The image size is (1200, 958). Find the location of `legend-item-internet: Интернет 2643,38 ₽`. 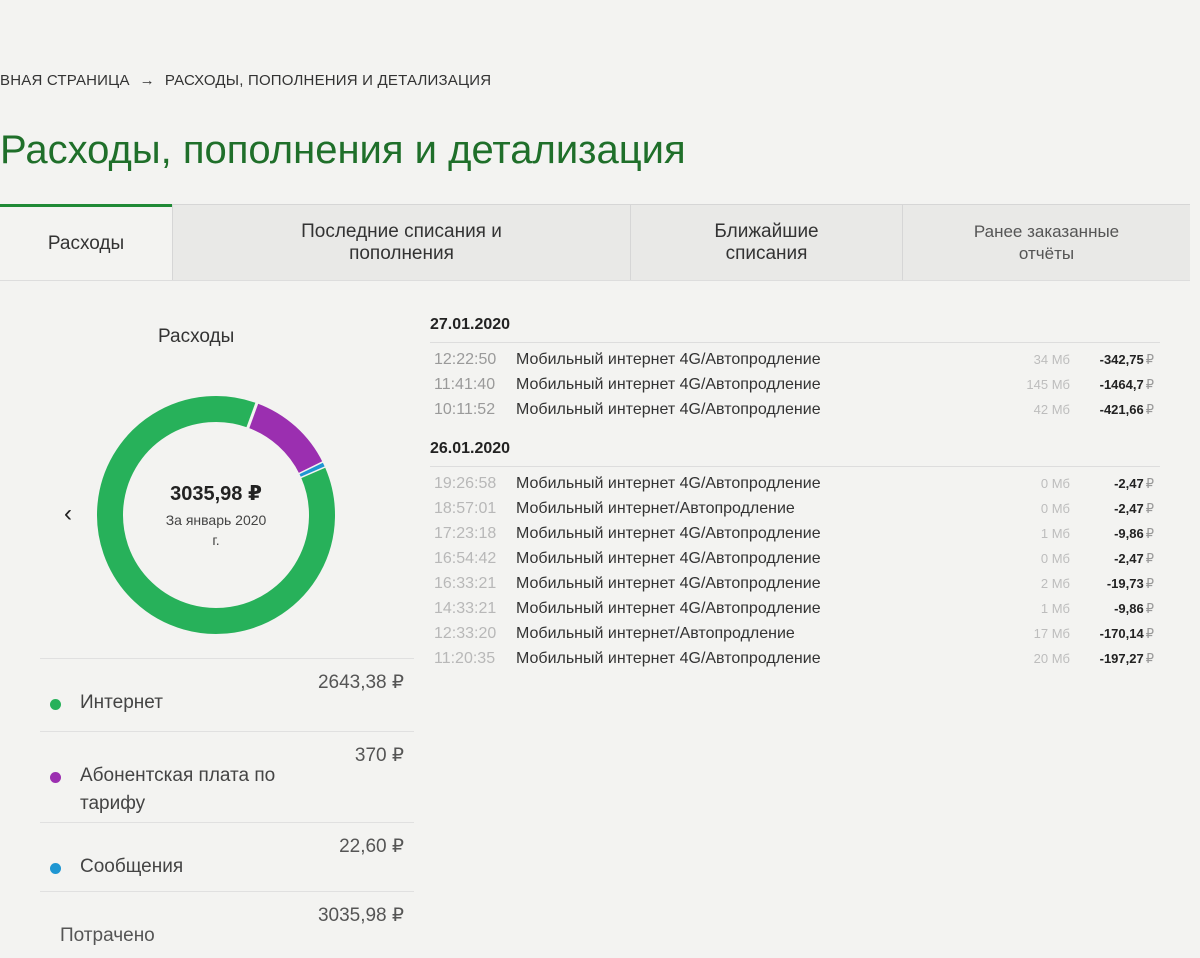

legend-item-internet: Интернет 2643,38 ₽ is located at coordinates (227, 694).